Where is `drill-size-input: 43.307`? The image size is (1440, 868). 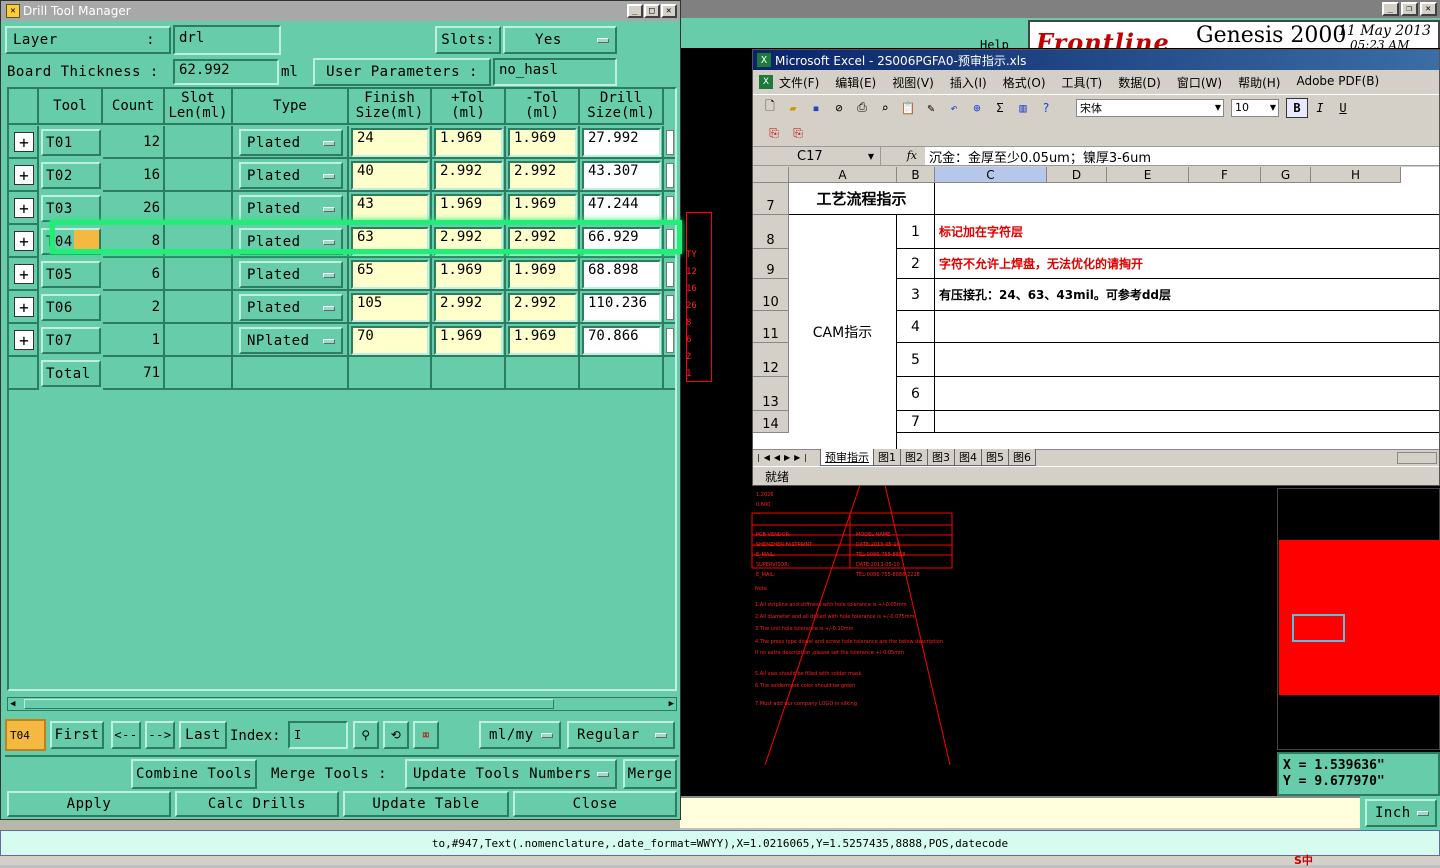 drill-size-input: 43.307 is located at coordinates (621, 175).